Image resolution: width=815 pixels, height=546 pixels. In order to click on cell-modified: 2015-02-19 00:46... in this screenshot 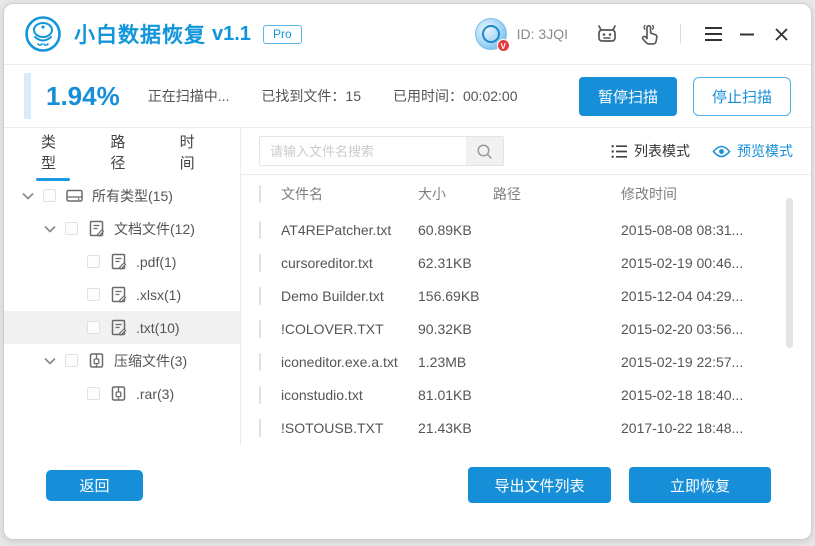, I will do `click(682, 262)`.